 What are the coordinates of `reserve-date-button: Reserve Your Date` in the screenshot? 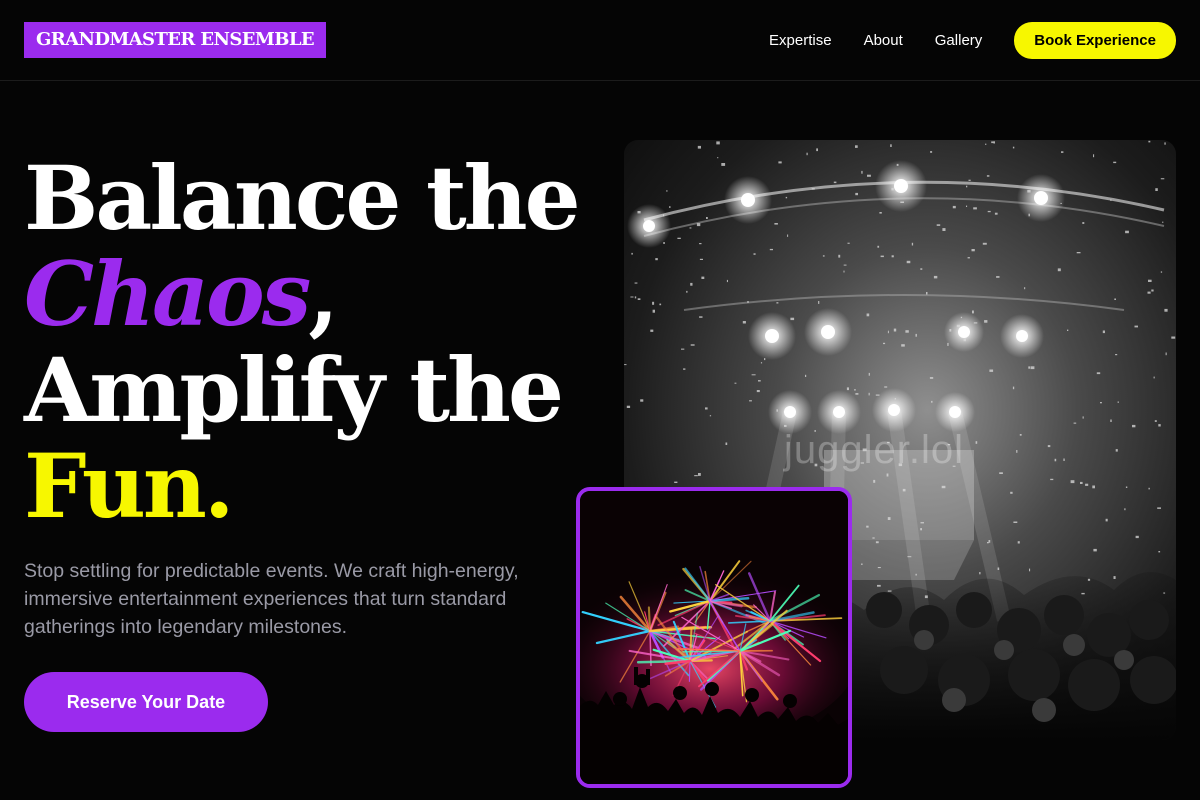 It's located at (146, 702).